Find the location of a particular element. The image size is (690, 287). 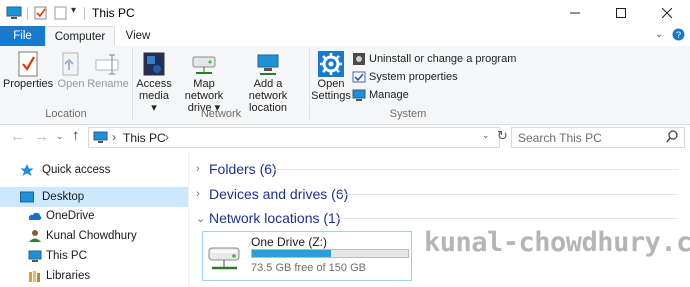

drive-free-space: 73.5 GB free of 150 GB is located at coordinates (308, 268).